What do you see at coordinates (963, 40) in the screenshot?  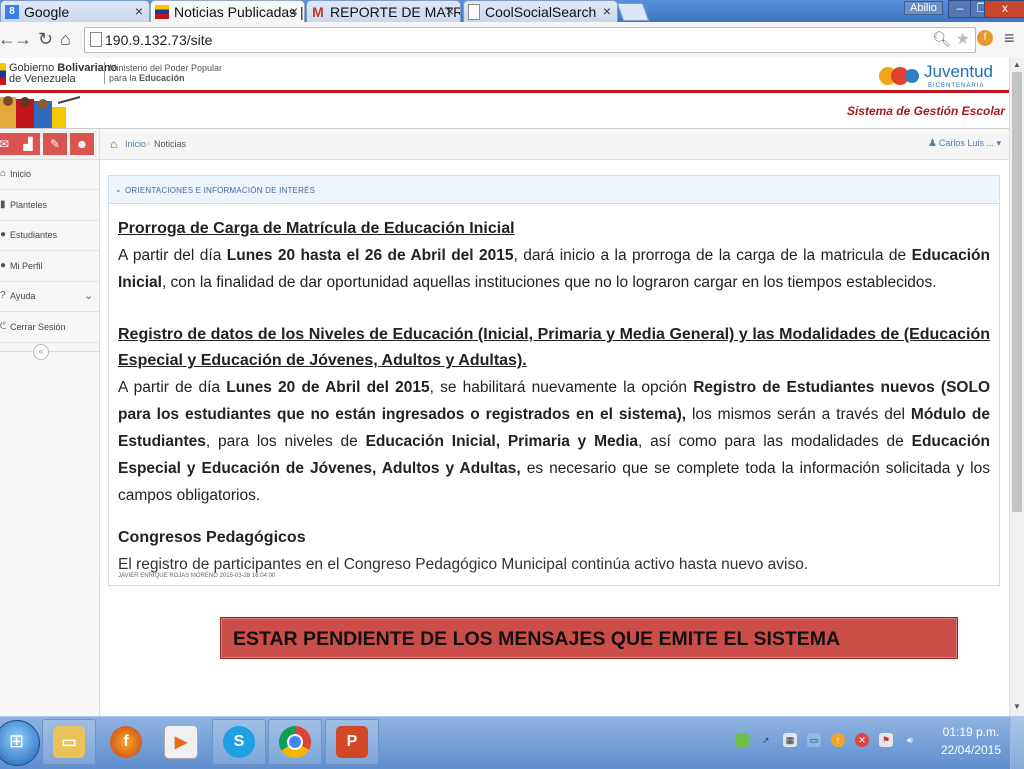 I see `bookmark-star-icon: ★` at bounding box center [963, 40].